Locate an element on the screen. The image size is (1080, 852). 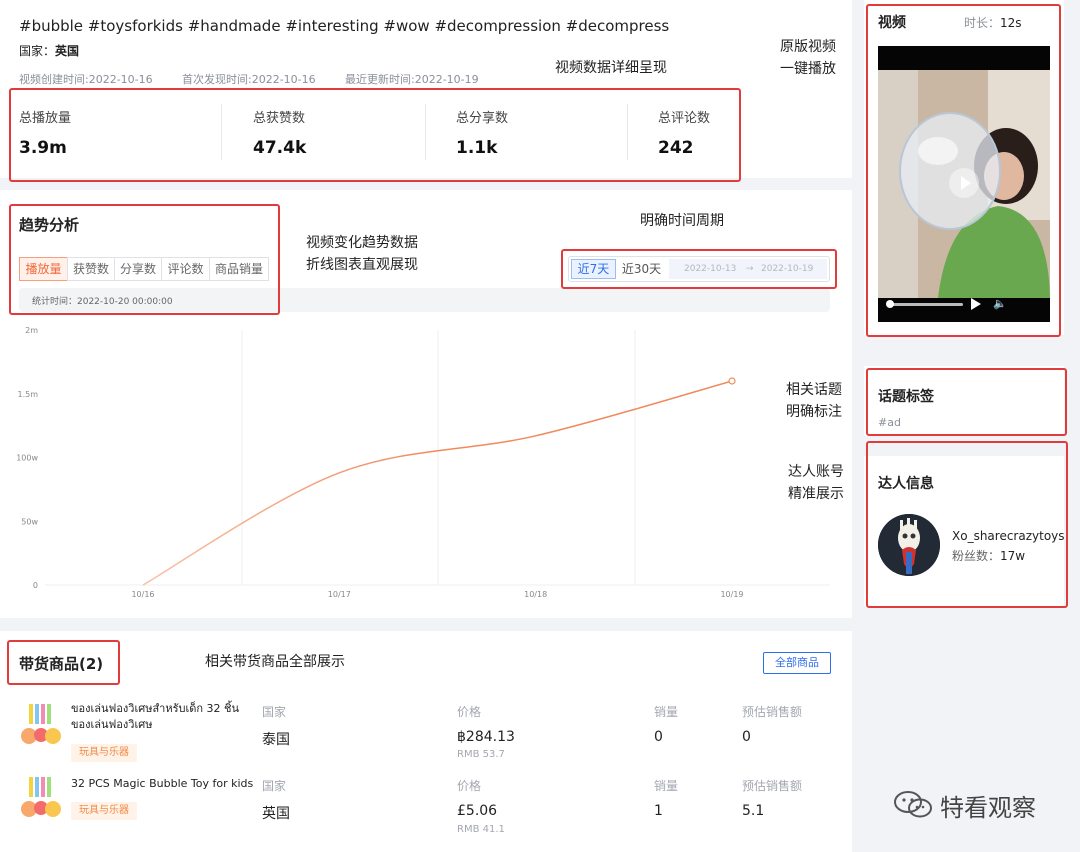
highlight-period is located at coordinates (699, 269).